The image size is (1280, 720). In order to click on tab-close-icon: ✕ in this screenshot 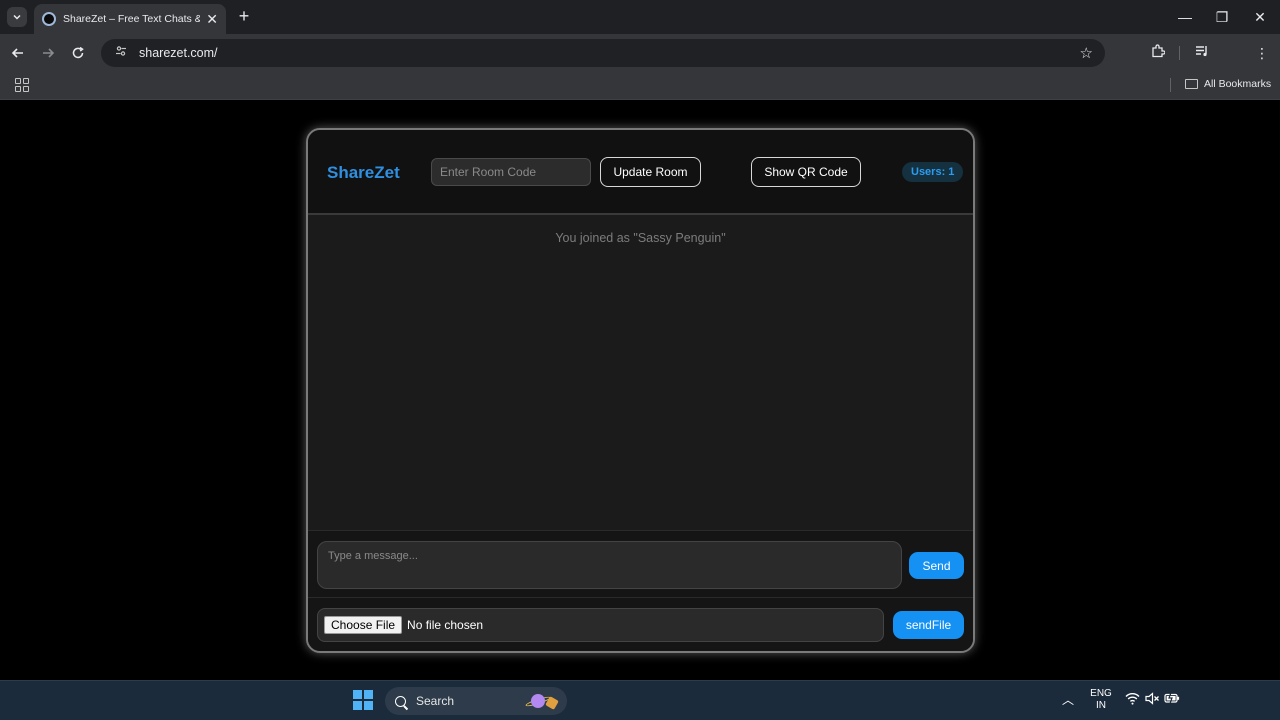, I will do `click(212, 19)`.